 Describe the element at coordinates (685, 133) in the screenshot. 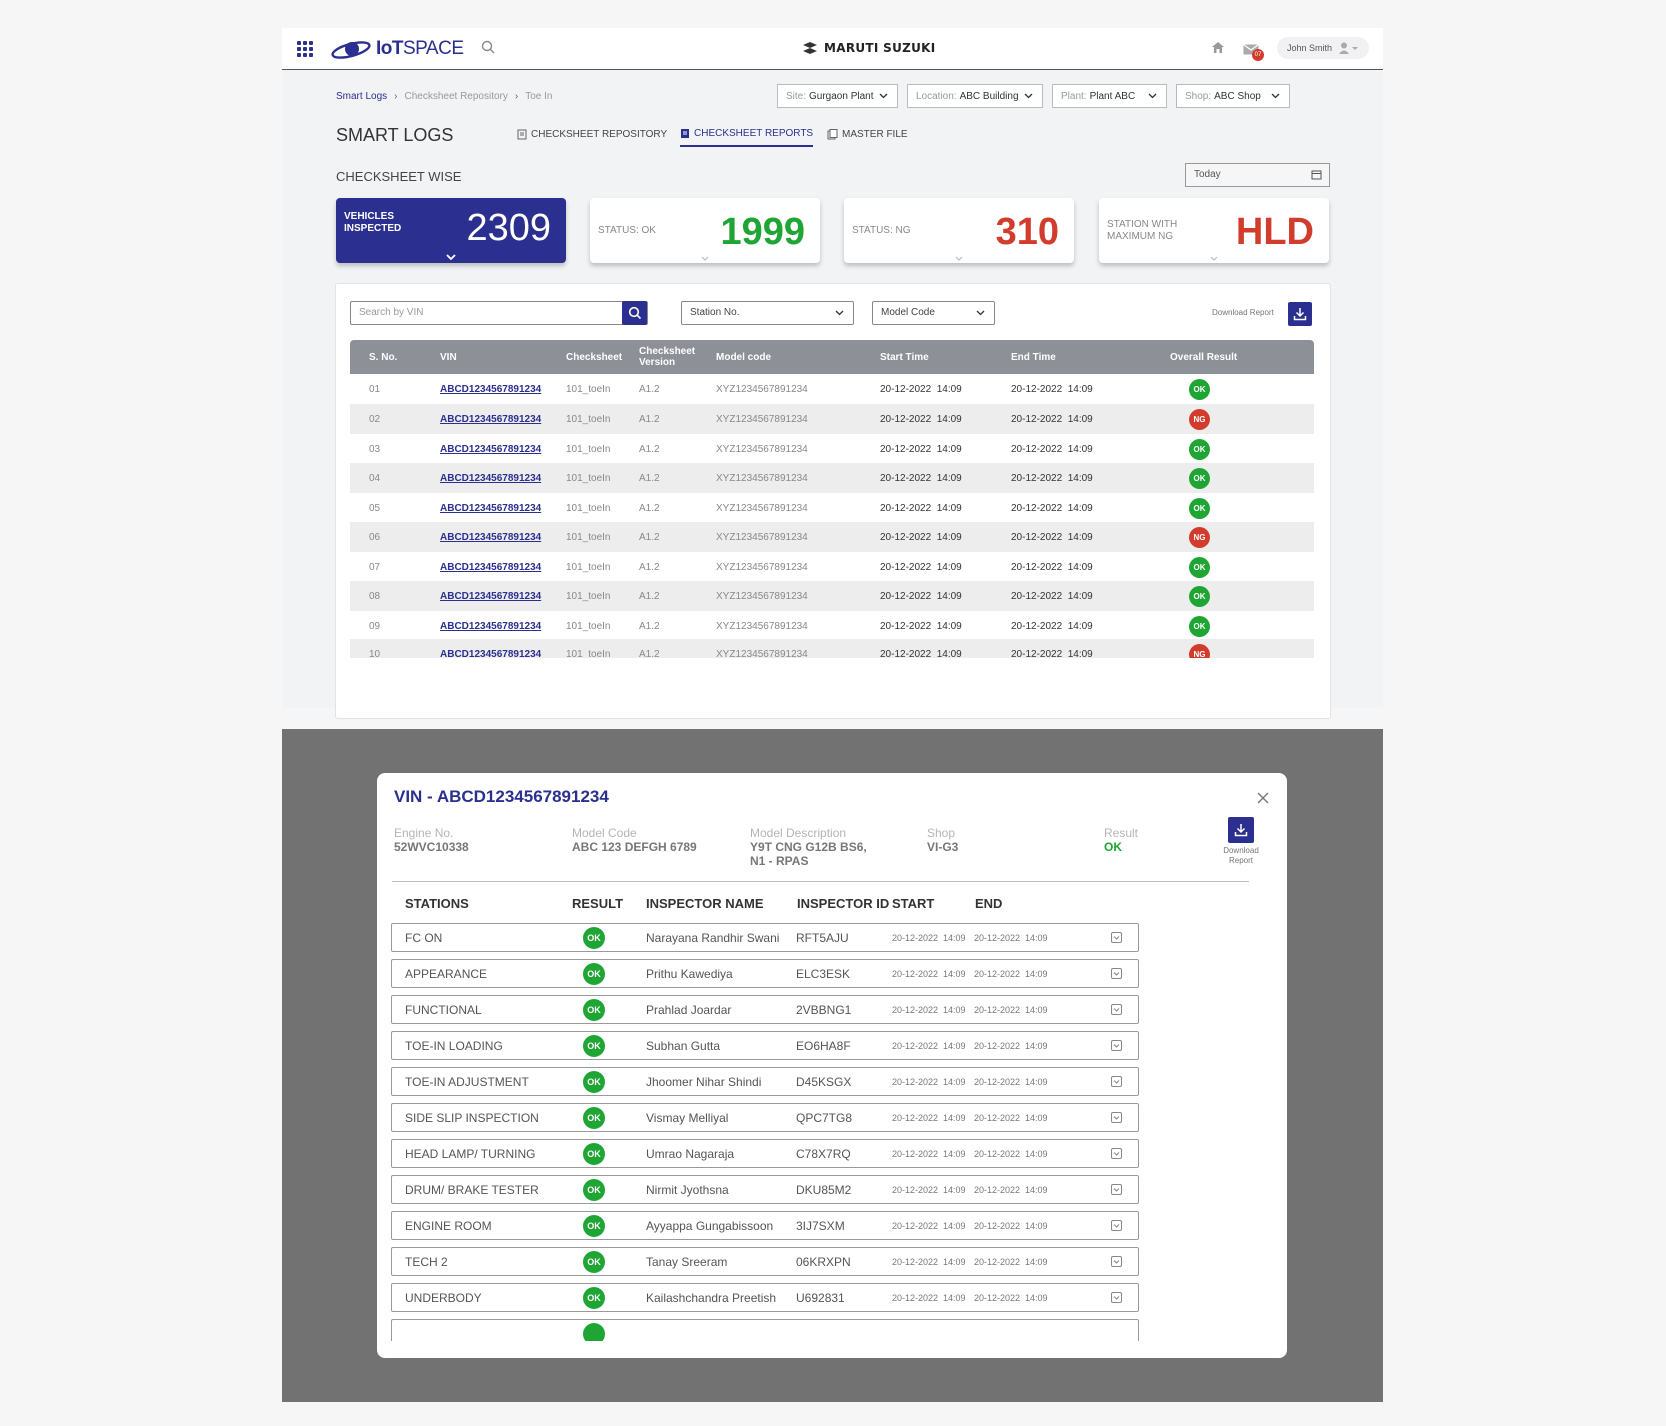

I see `report-icon` at that location.